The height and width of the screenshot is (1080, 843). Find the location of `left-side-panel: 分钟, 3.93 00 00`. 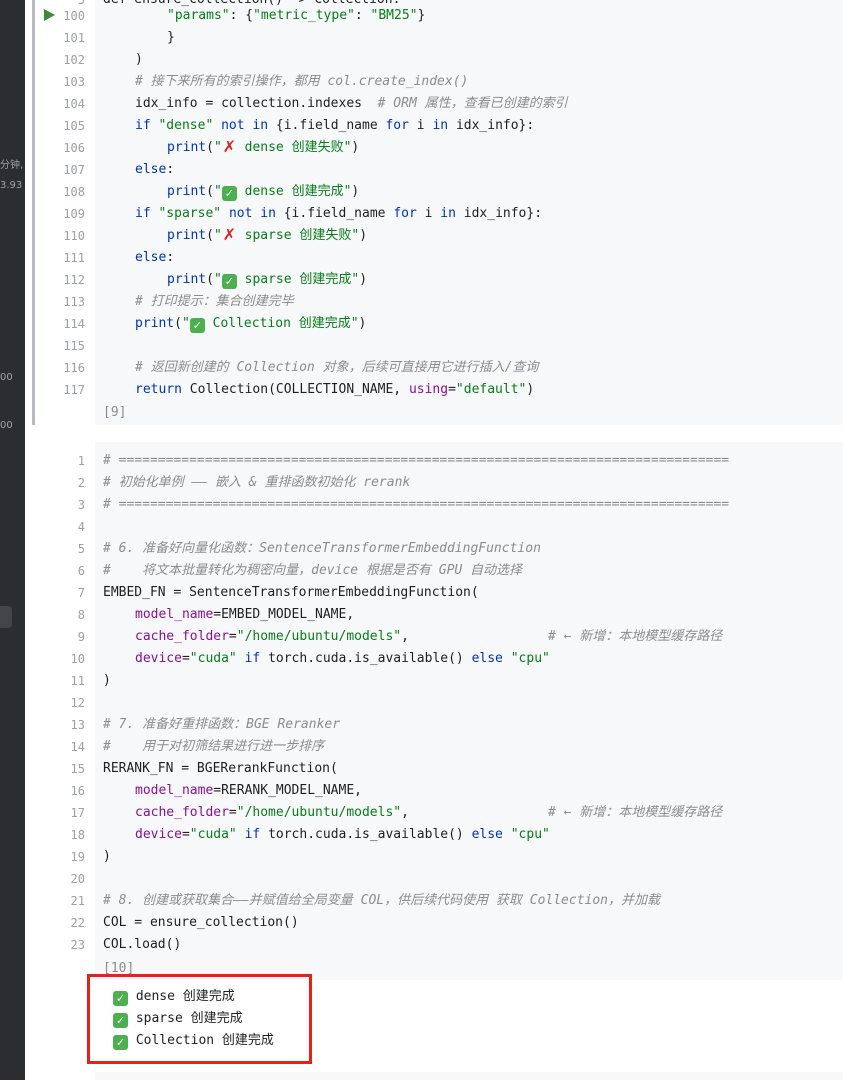

left-side-panel: 分钟, 3.93 00 00 is located at coordinates (12, 540).